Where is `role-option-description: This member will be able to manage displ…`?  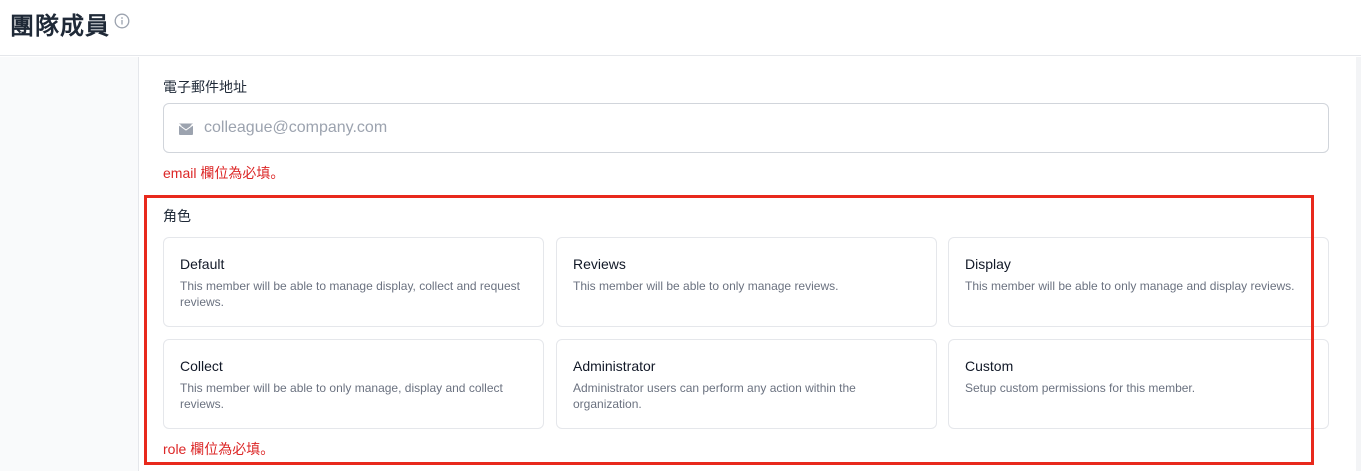 role-option-description: This member will be able to manage displ… is located at coordinates (350, 294).